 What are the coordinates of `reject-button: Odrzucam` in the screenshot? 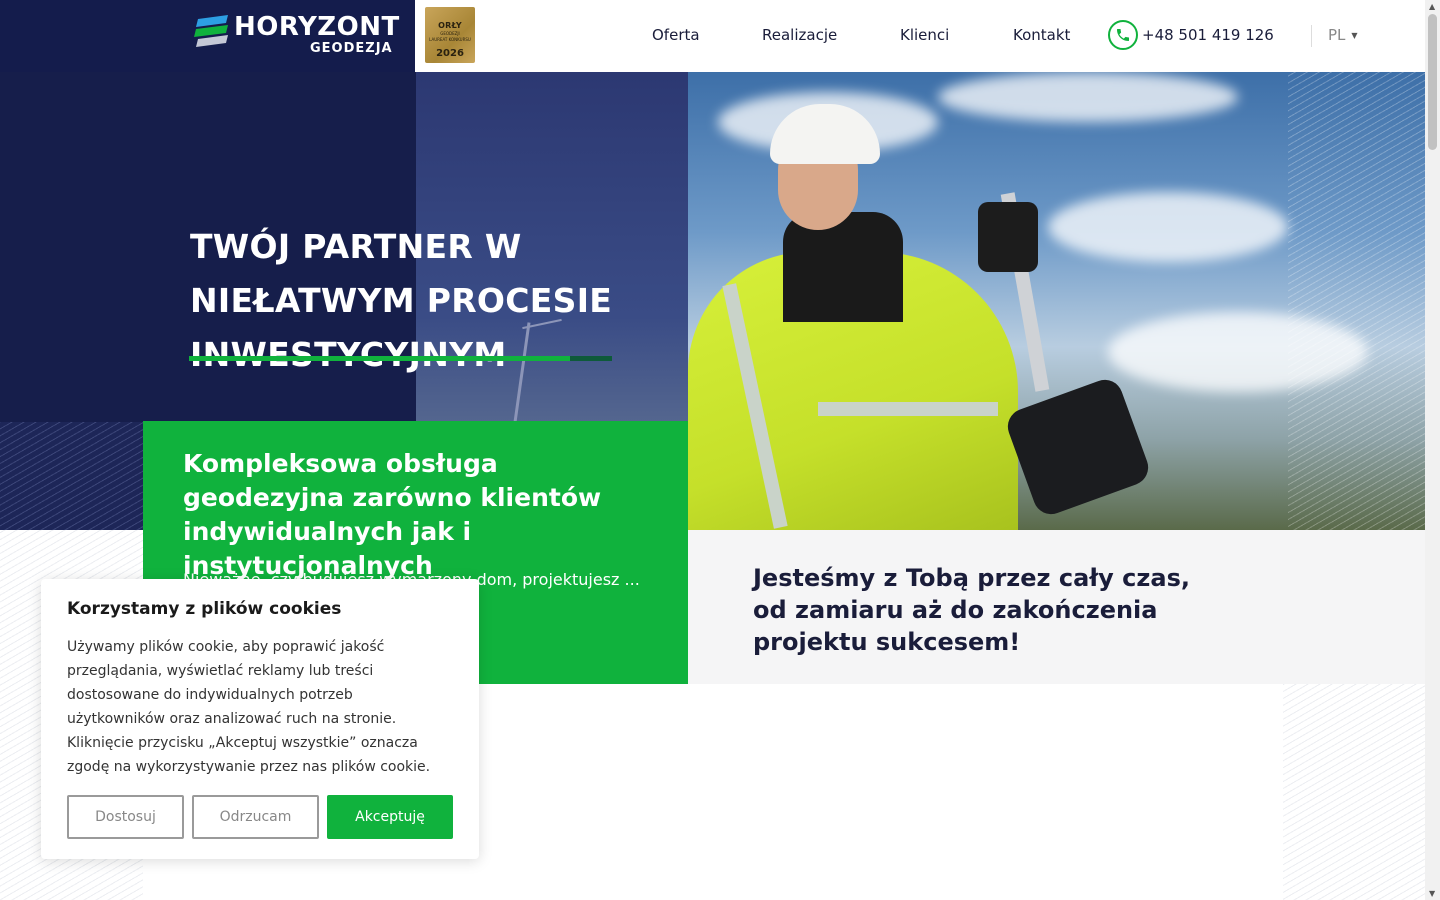 It's located at (255, 817).